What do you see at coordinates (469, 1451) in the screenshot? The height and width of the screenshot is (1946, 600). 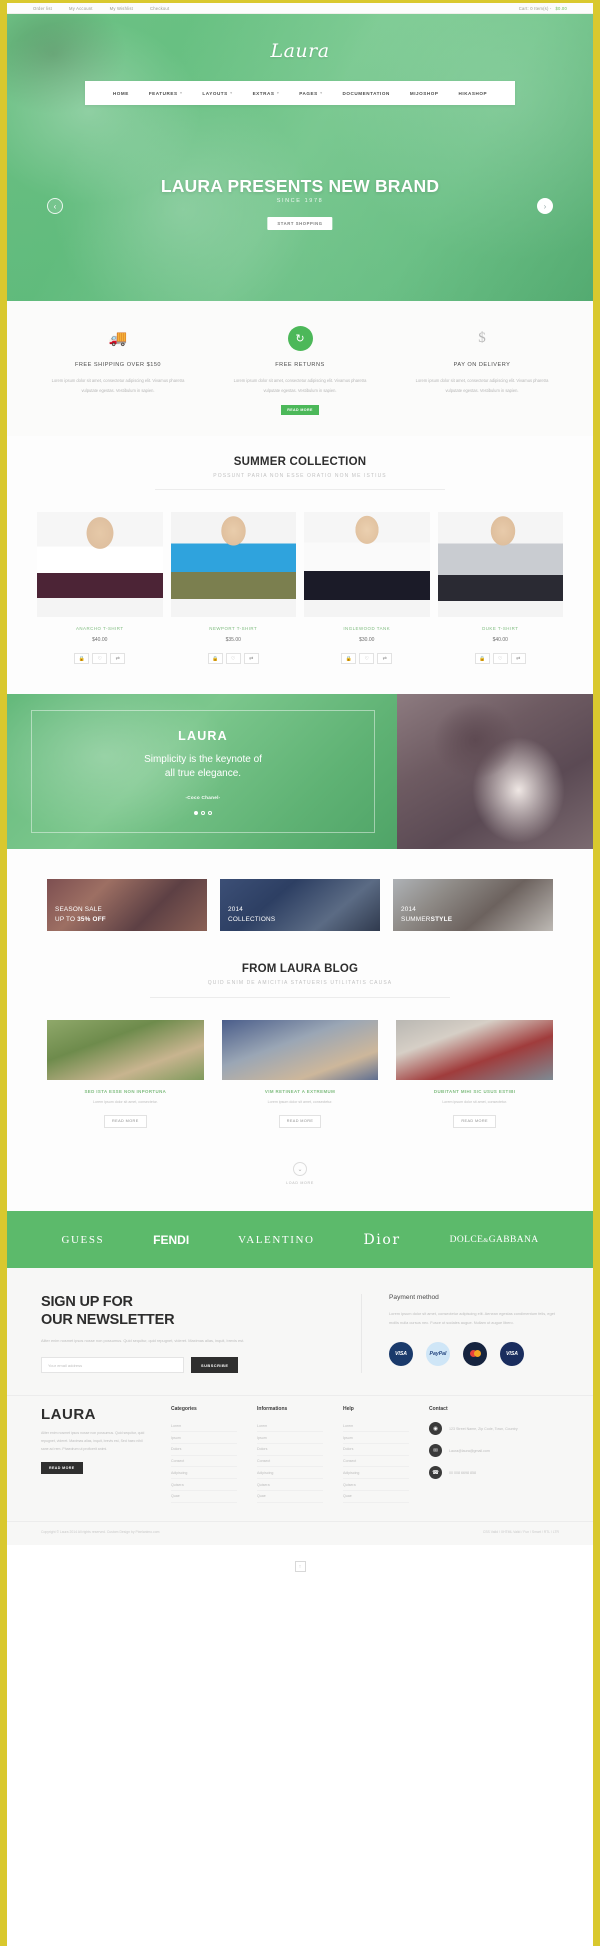 I see `contact-email-text: Laura@laura@gmail.com` at bounding box center [469, 1451].